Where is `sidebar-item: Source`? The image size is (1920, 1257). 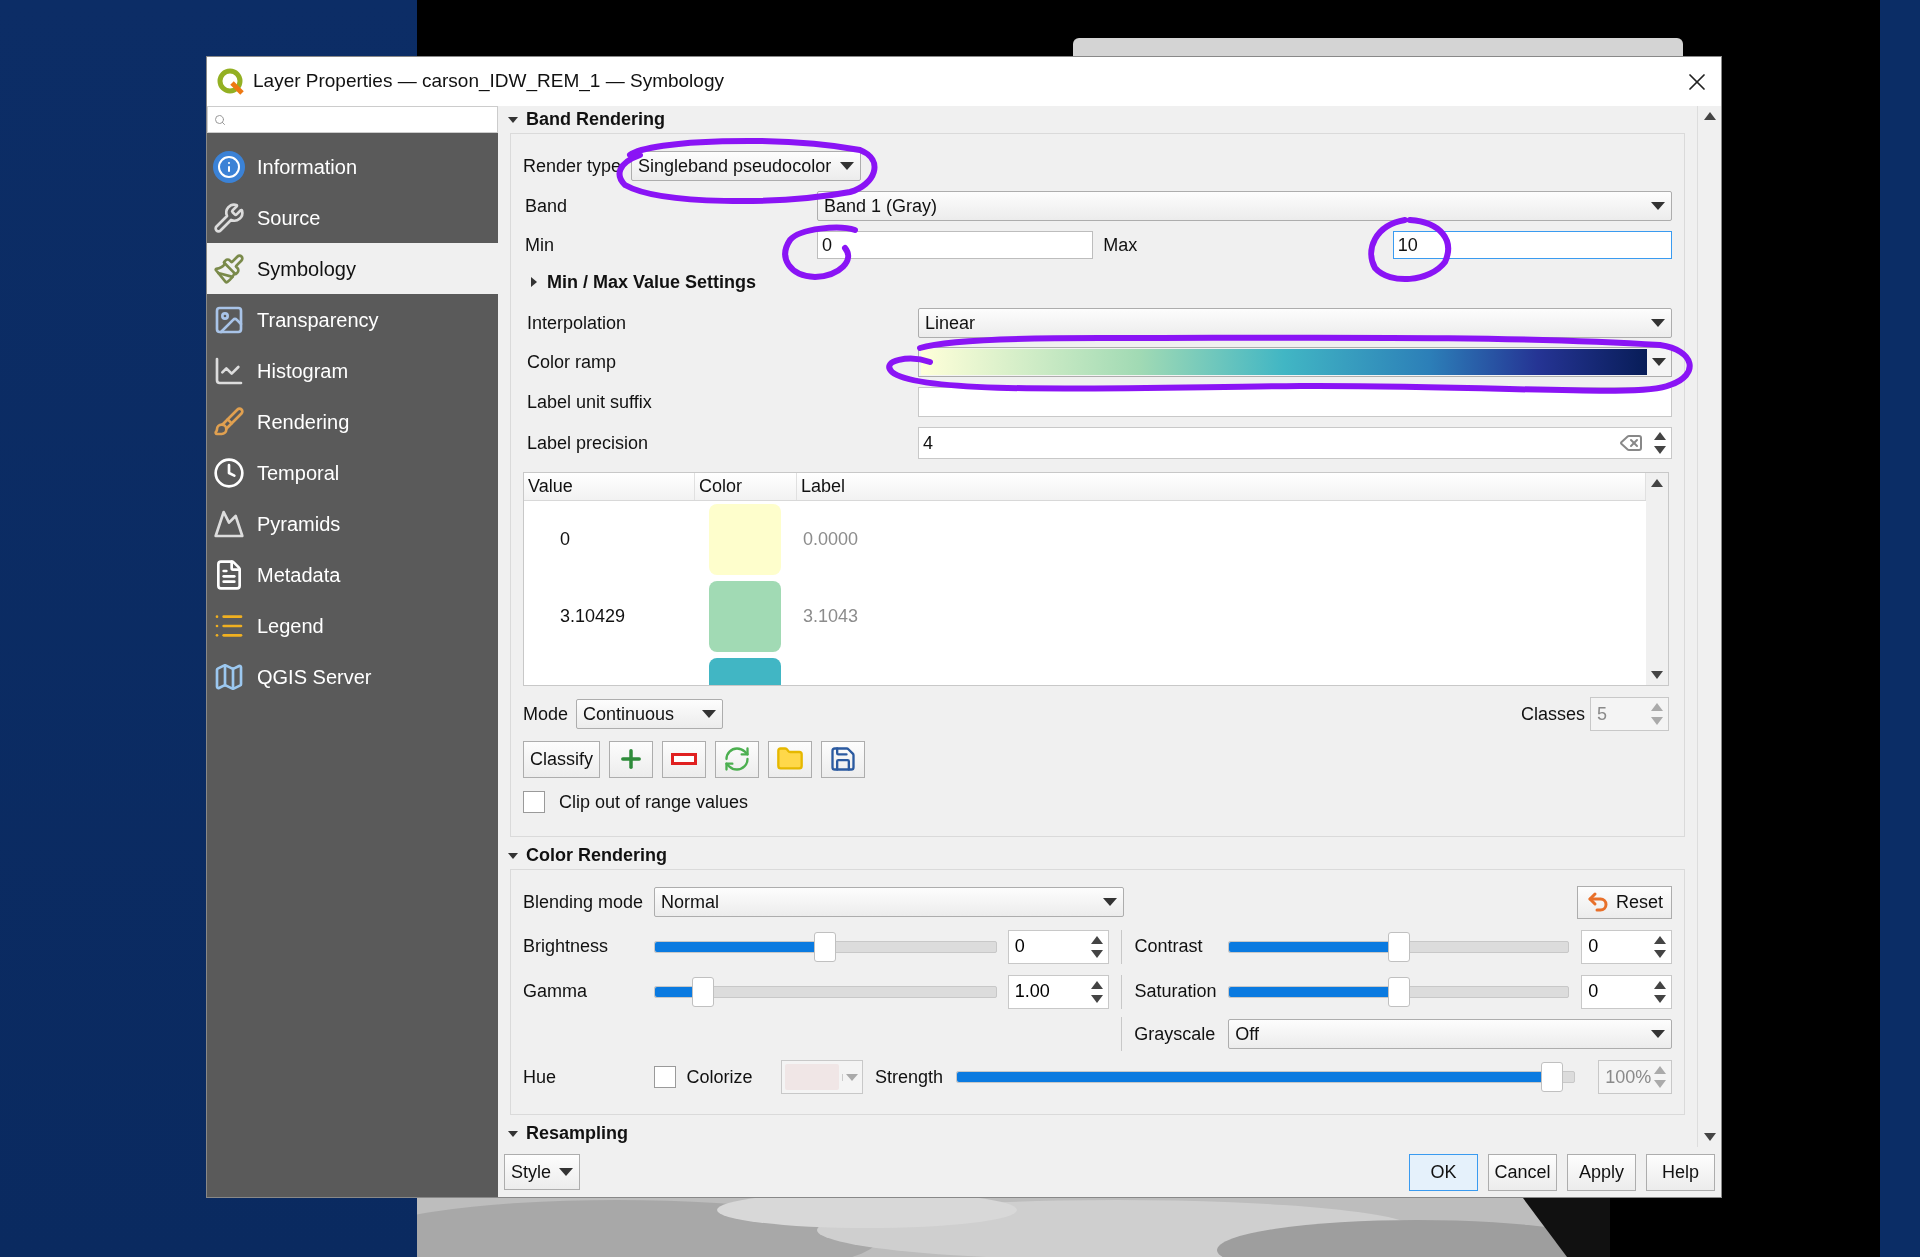
sidebar-item: Source is located at coordinates (352, 217).